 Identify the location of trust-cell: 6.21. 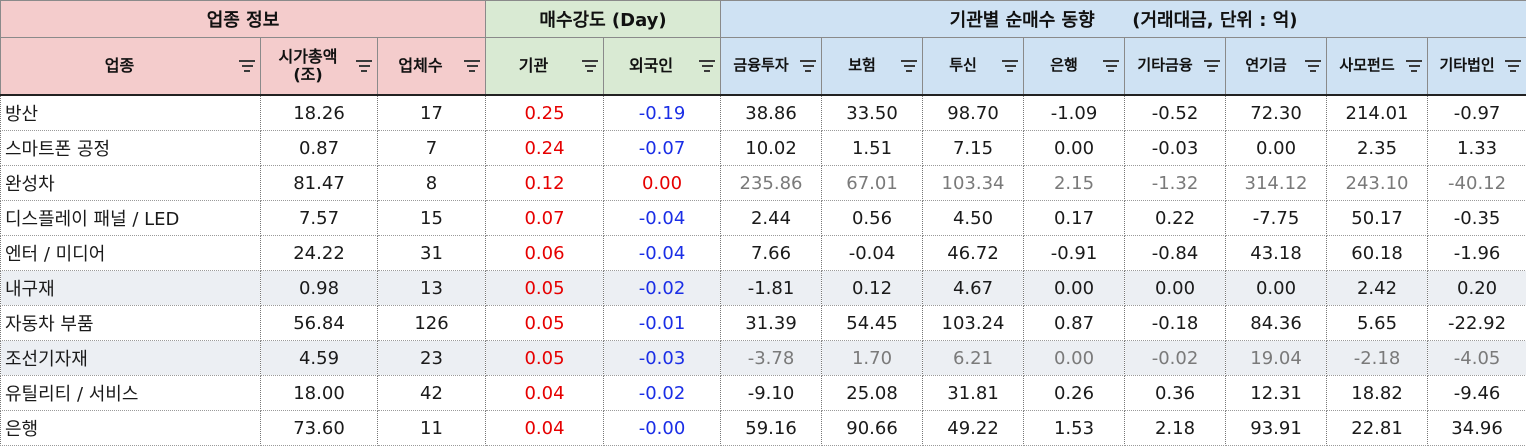
(973, 358).